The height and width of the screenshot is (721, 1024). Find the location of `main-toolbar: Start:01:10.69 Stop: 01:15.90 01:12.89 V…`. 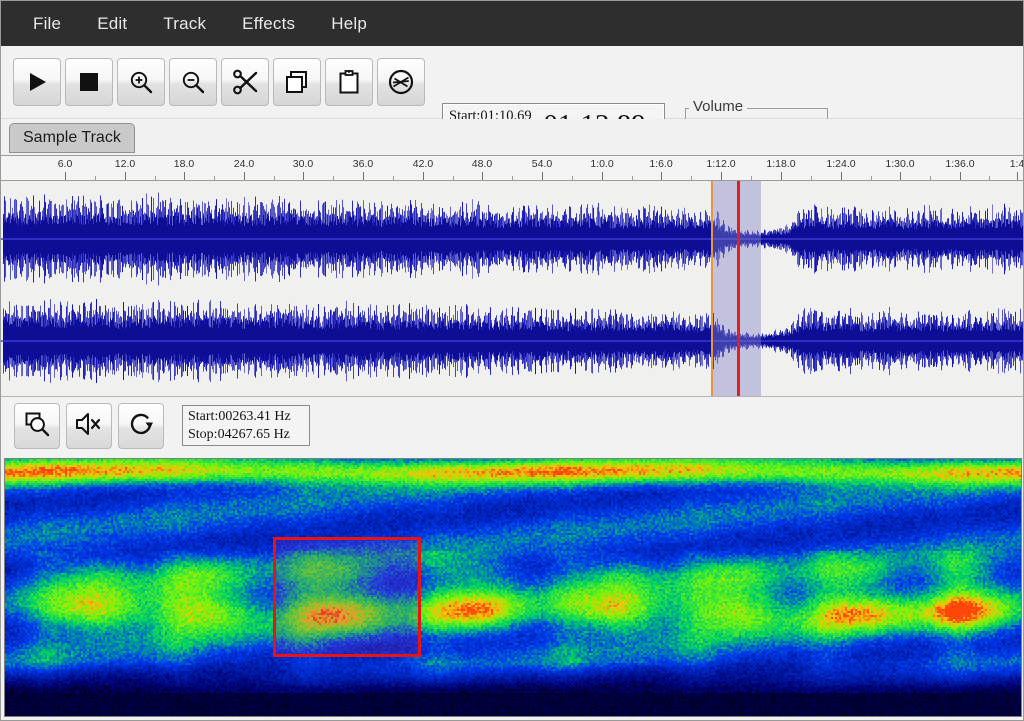

main-toolbar: Start:01:10.69 Stop: 01:15.90 01:12.89 V… is located at coordinates (512, 82).